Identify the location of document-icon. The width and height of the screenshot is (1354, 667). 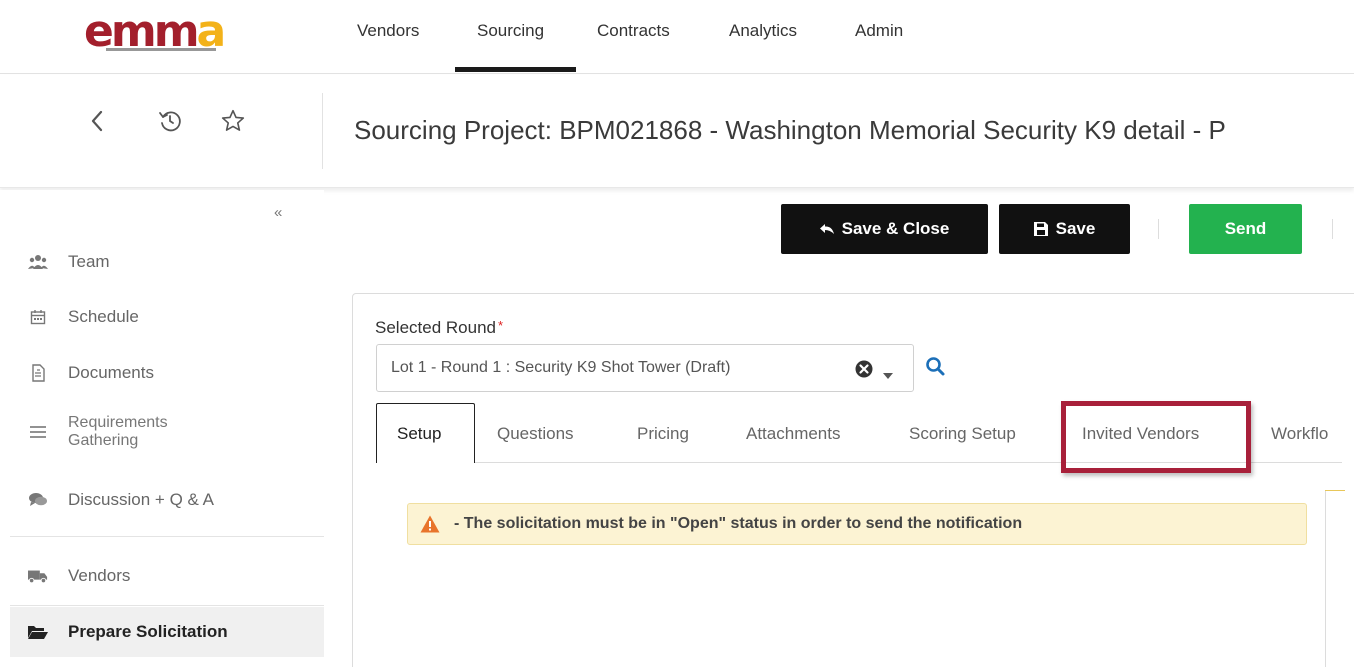
(38, 373).